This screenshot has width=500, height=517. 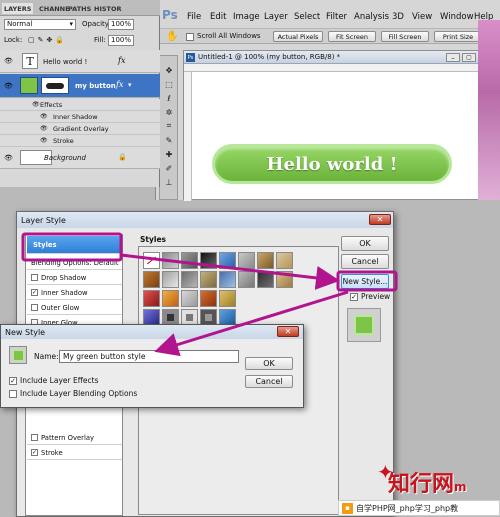 What do you see at coordinates (460, 487) in the screenshot?
I see `watermark-logo-suffix: m` at bounding box center [460, 487].